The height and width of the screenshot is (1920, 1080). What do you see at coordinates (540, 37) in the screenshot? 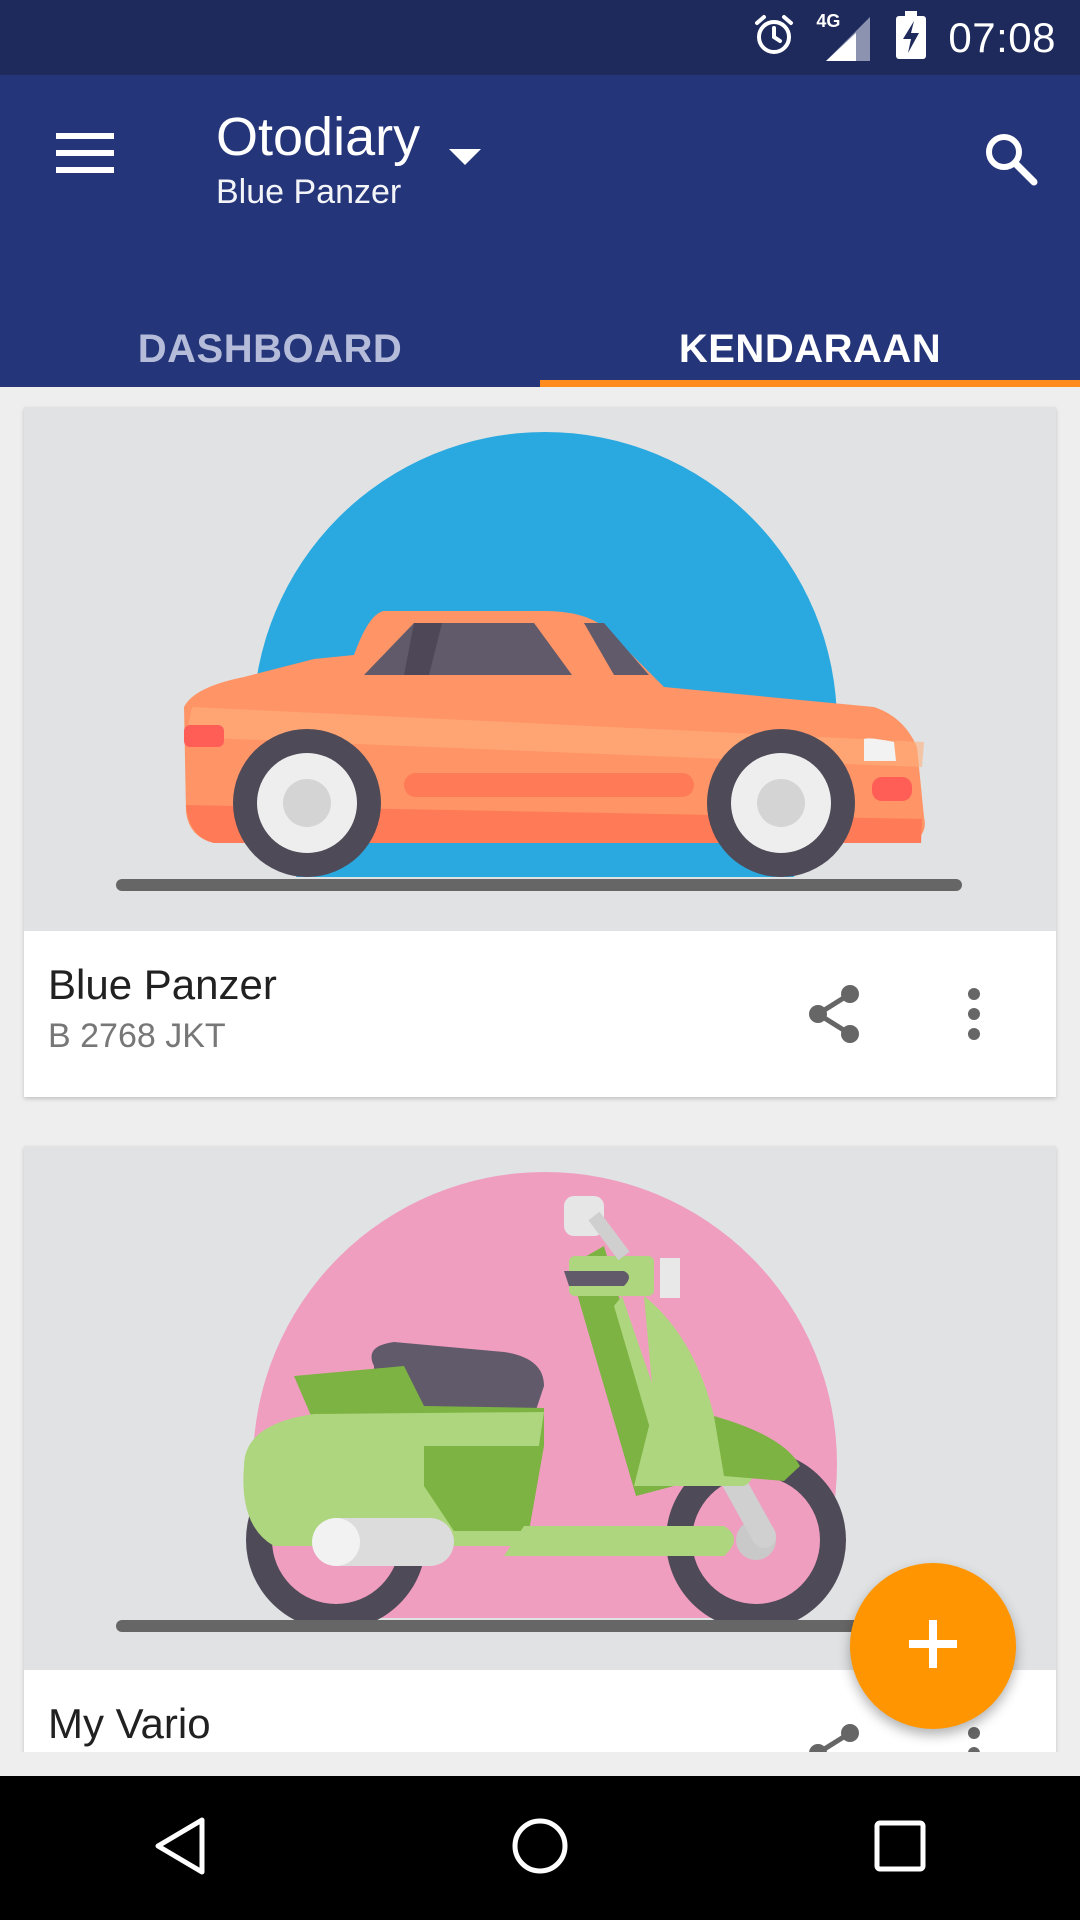
I see `status-bar: 4G 07:08` at bounding box center [540, 37].